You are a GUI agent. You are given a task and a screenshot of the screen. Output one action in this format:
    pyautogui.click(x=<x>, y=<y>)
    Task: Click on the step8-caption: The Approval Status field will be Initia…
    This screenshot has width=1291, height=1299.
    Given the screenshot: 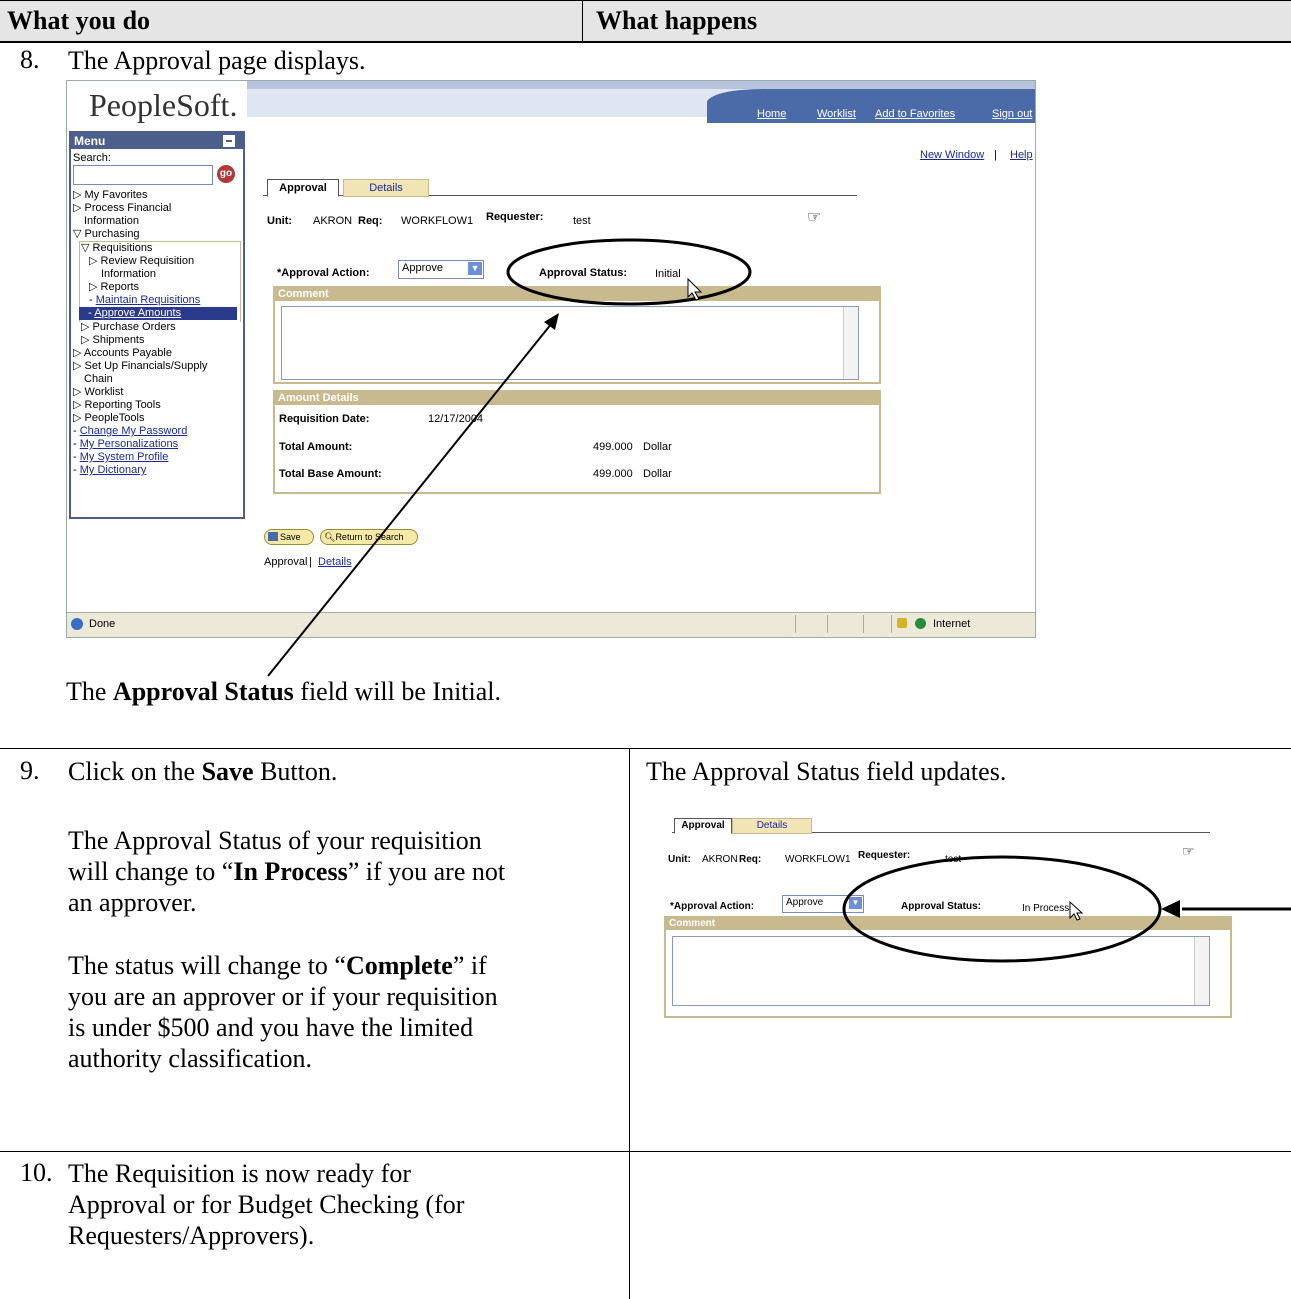 What is the action you would take?
    pyautogui.click(x=284, y=691)
    